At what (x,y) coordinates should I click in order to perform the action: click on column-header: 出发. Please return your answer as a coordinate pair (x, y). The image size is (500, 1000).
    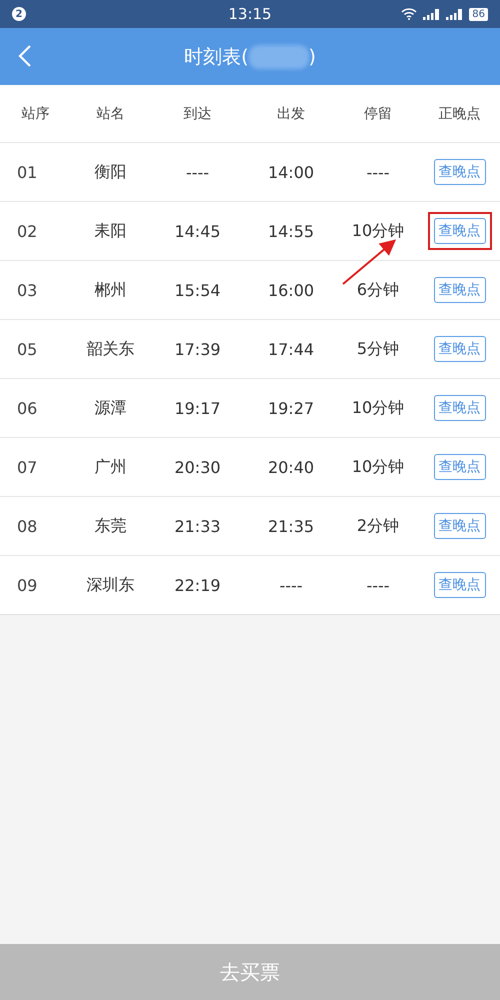
    Looking at the image, I should click on (291, 113).